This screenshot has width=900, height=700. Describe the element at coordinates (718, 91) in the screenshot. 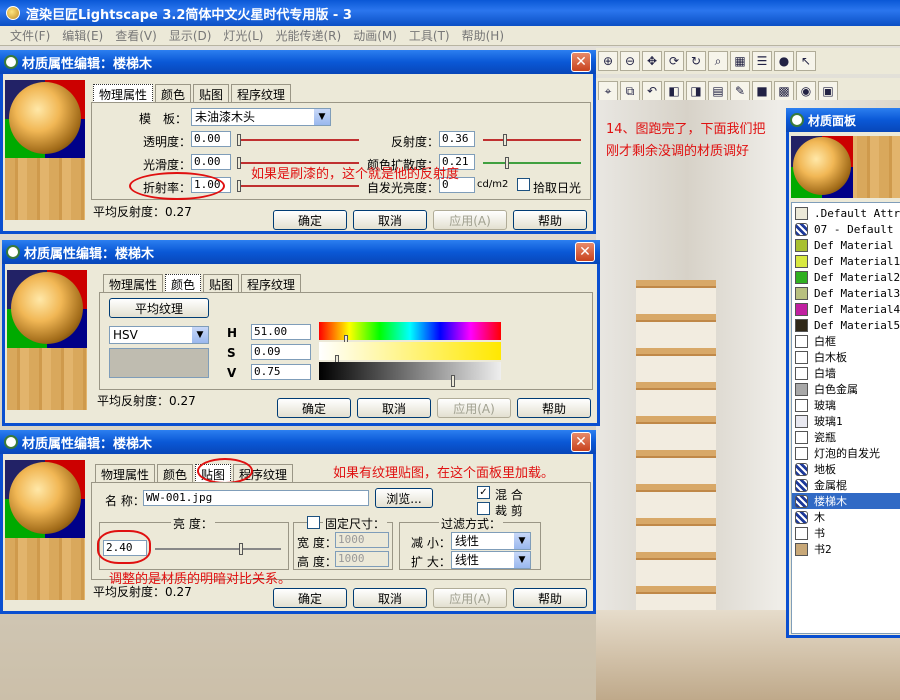

I see `grid-icon: ▤` at that location.